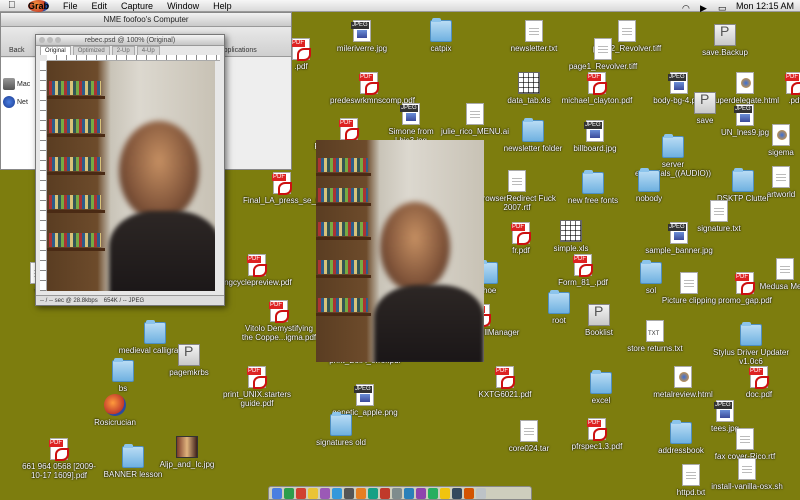 The image size is (800, 500). I want to click on desktop-icon-label: page1_Revolver.tiff, so click(603, 66).